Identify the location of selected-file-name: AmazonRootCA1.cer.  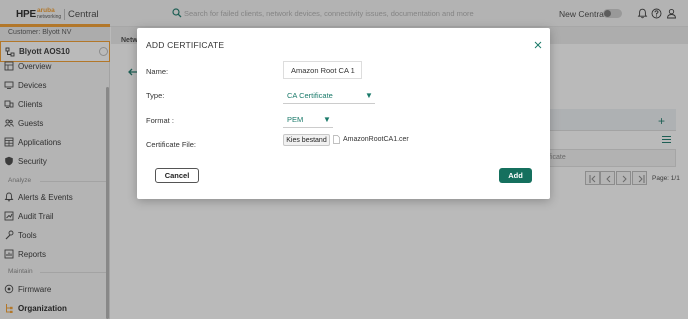
(376, 139).